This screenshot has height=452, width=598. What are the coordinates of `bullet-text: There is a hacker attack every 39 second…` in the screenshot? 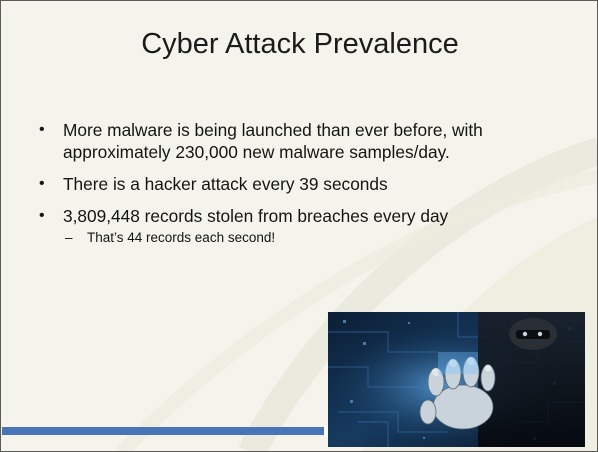 It's located at (225, 184).